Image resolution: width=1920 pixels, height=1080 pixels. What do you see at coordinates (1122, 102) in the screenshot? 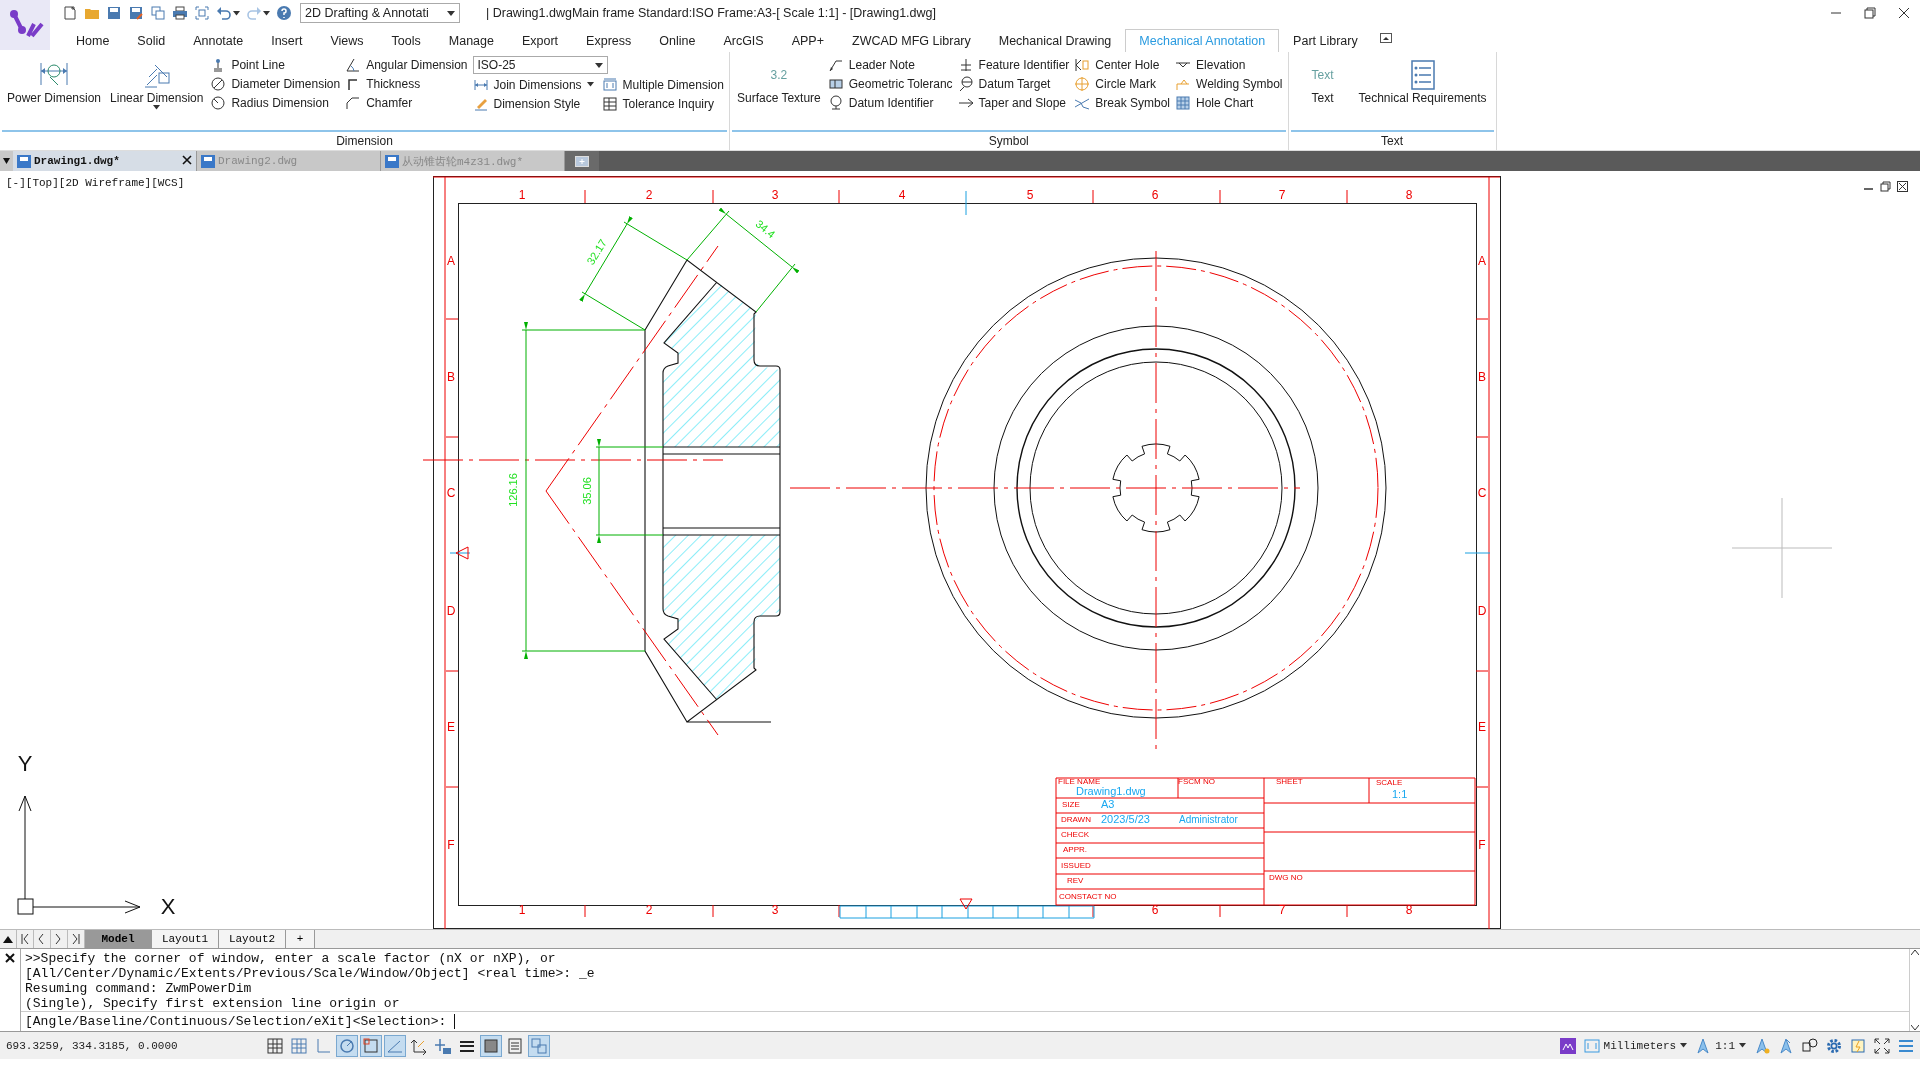
I see `ribbon-tool-button: Break Symbol` at bounding box center [1122, 102].